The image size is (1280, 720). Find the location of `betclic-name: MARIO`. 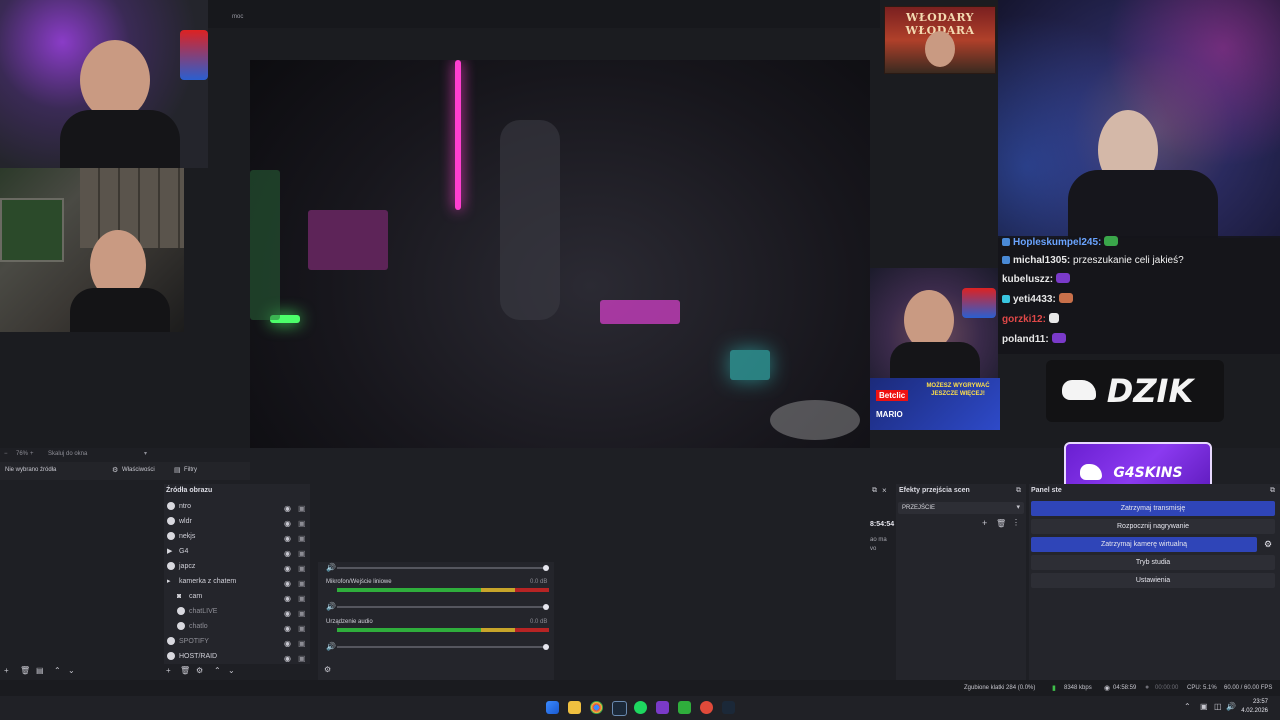

betclic-name: MARIO is located at coordinates (889, 414).